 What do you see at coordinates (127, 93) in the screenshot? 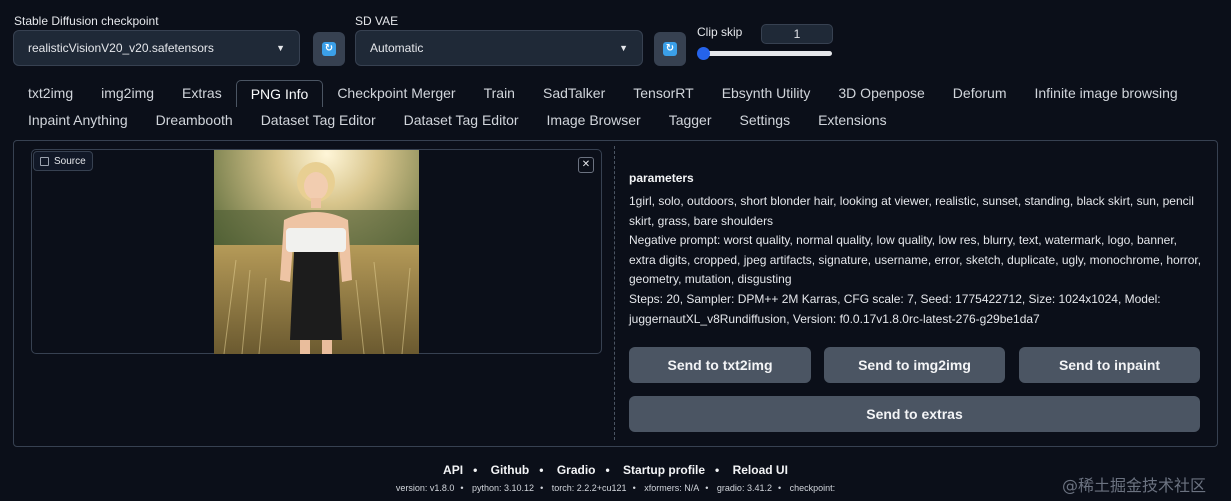
I see `tab-img2img: img2img` at bounding box center [127, 93].